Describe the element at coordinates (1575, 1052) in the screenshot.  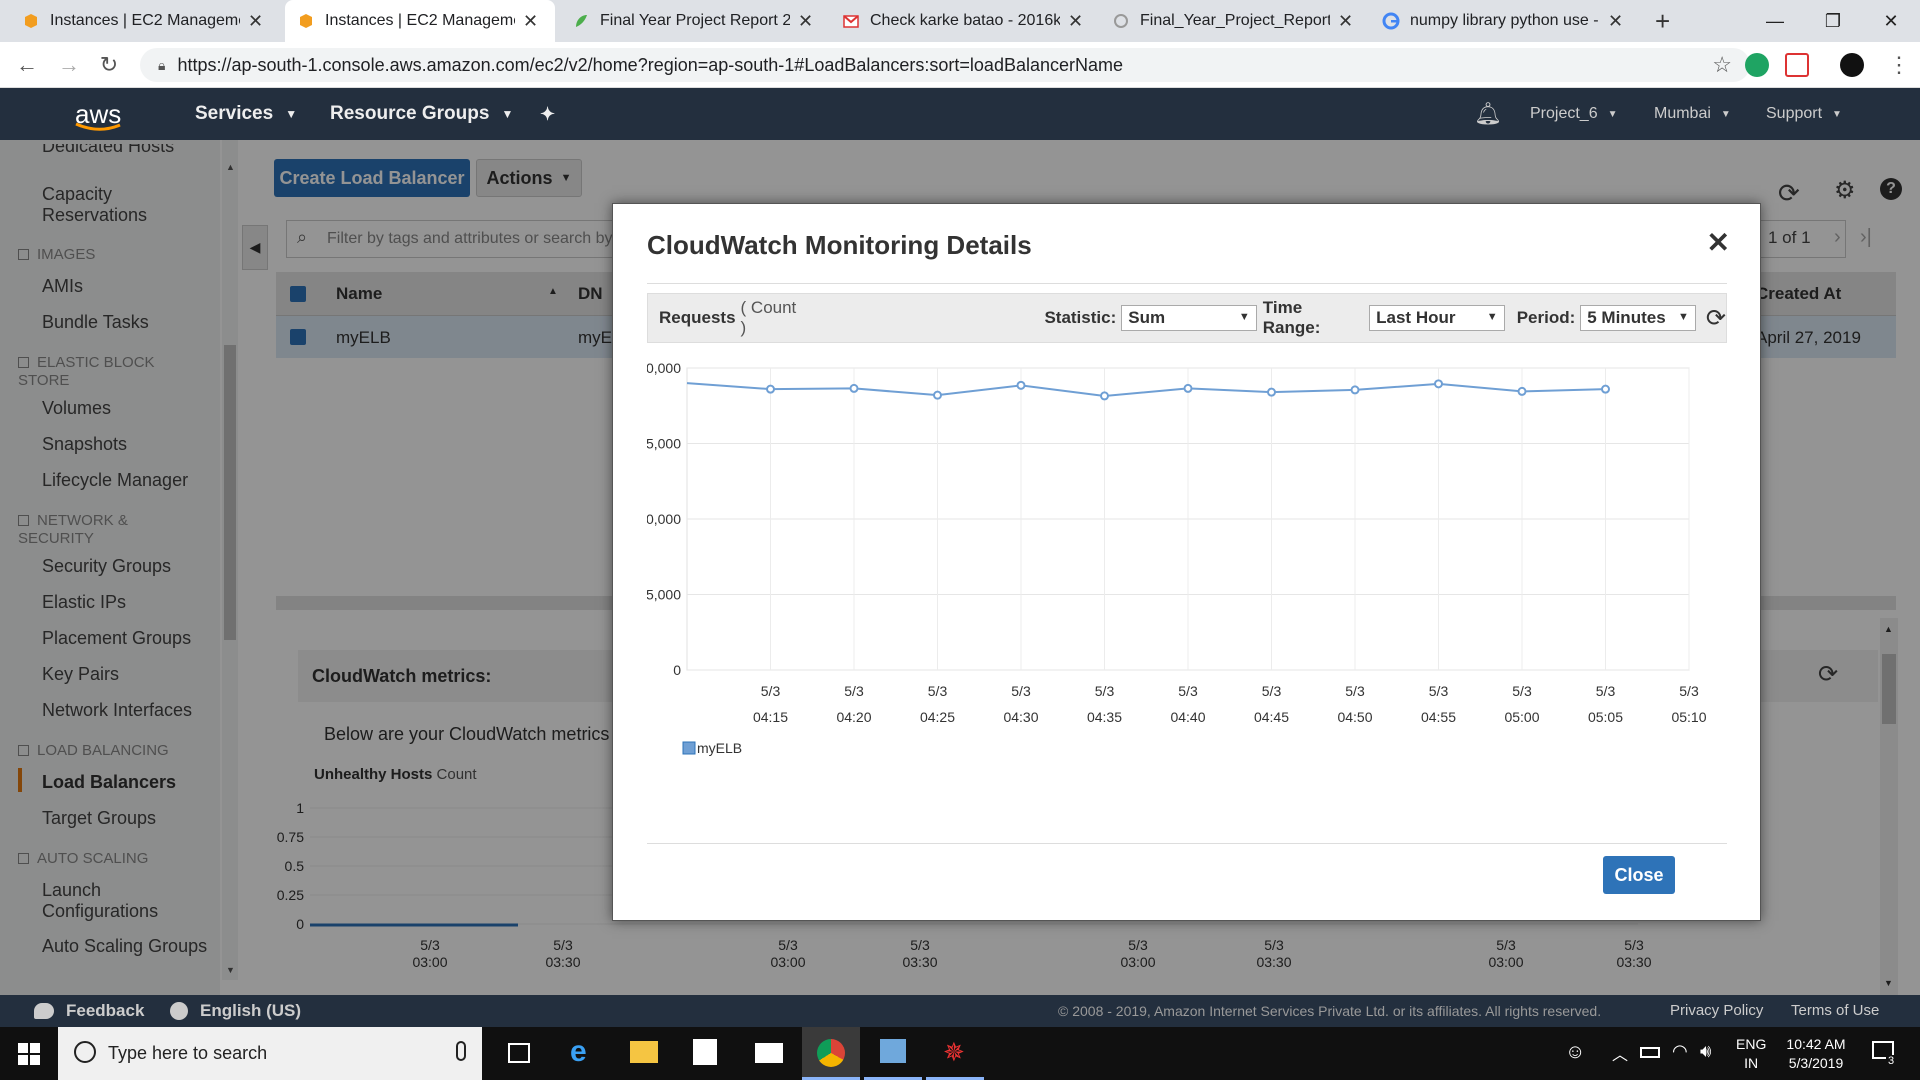
I see `people-icon: ☺︎` at that location.